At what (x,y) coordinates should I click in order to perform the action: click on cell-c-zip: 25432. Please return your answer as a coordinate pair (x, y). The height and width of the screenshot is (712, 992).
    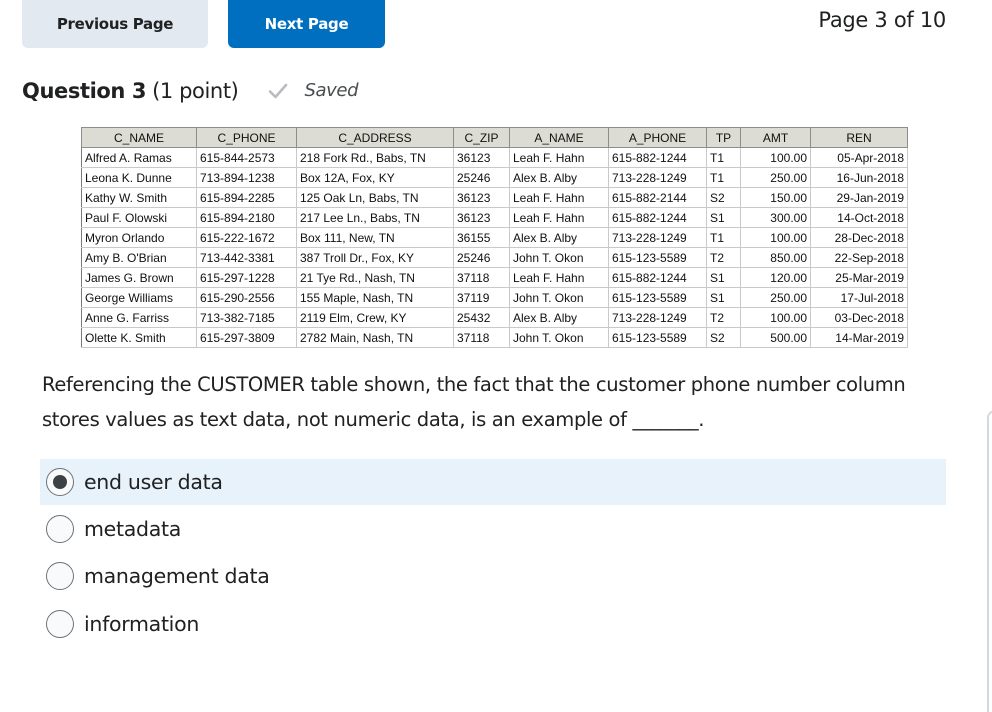
    Looking at the image, I should click on (481, 317).